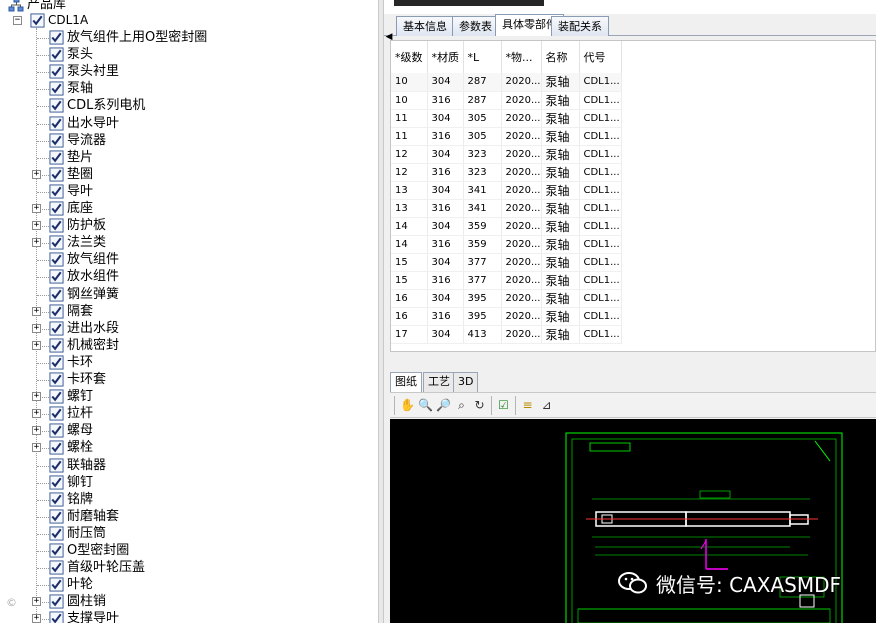 The image size is (876, 623). Describe the element at coordinates (89, 550) in the screenshot. I see `tree-item: O型密封圈` at that location.